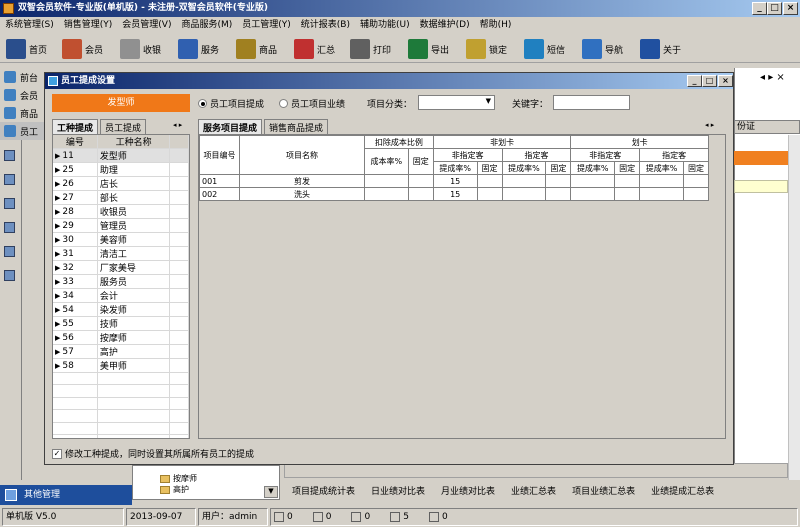 The height and width of the screenshot is (527, 800). What do you see at coordinates (121, 351) in the screenshot?
I see `table-row: ▶ 57 高护` at bounding box center [121, 351].